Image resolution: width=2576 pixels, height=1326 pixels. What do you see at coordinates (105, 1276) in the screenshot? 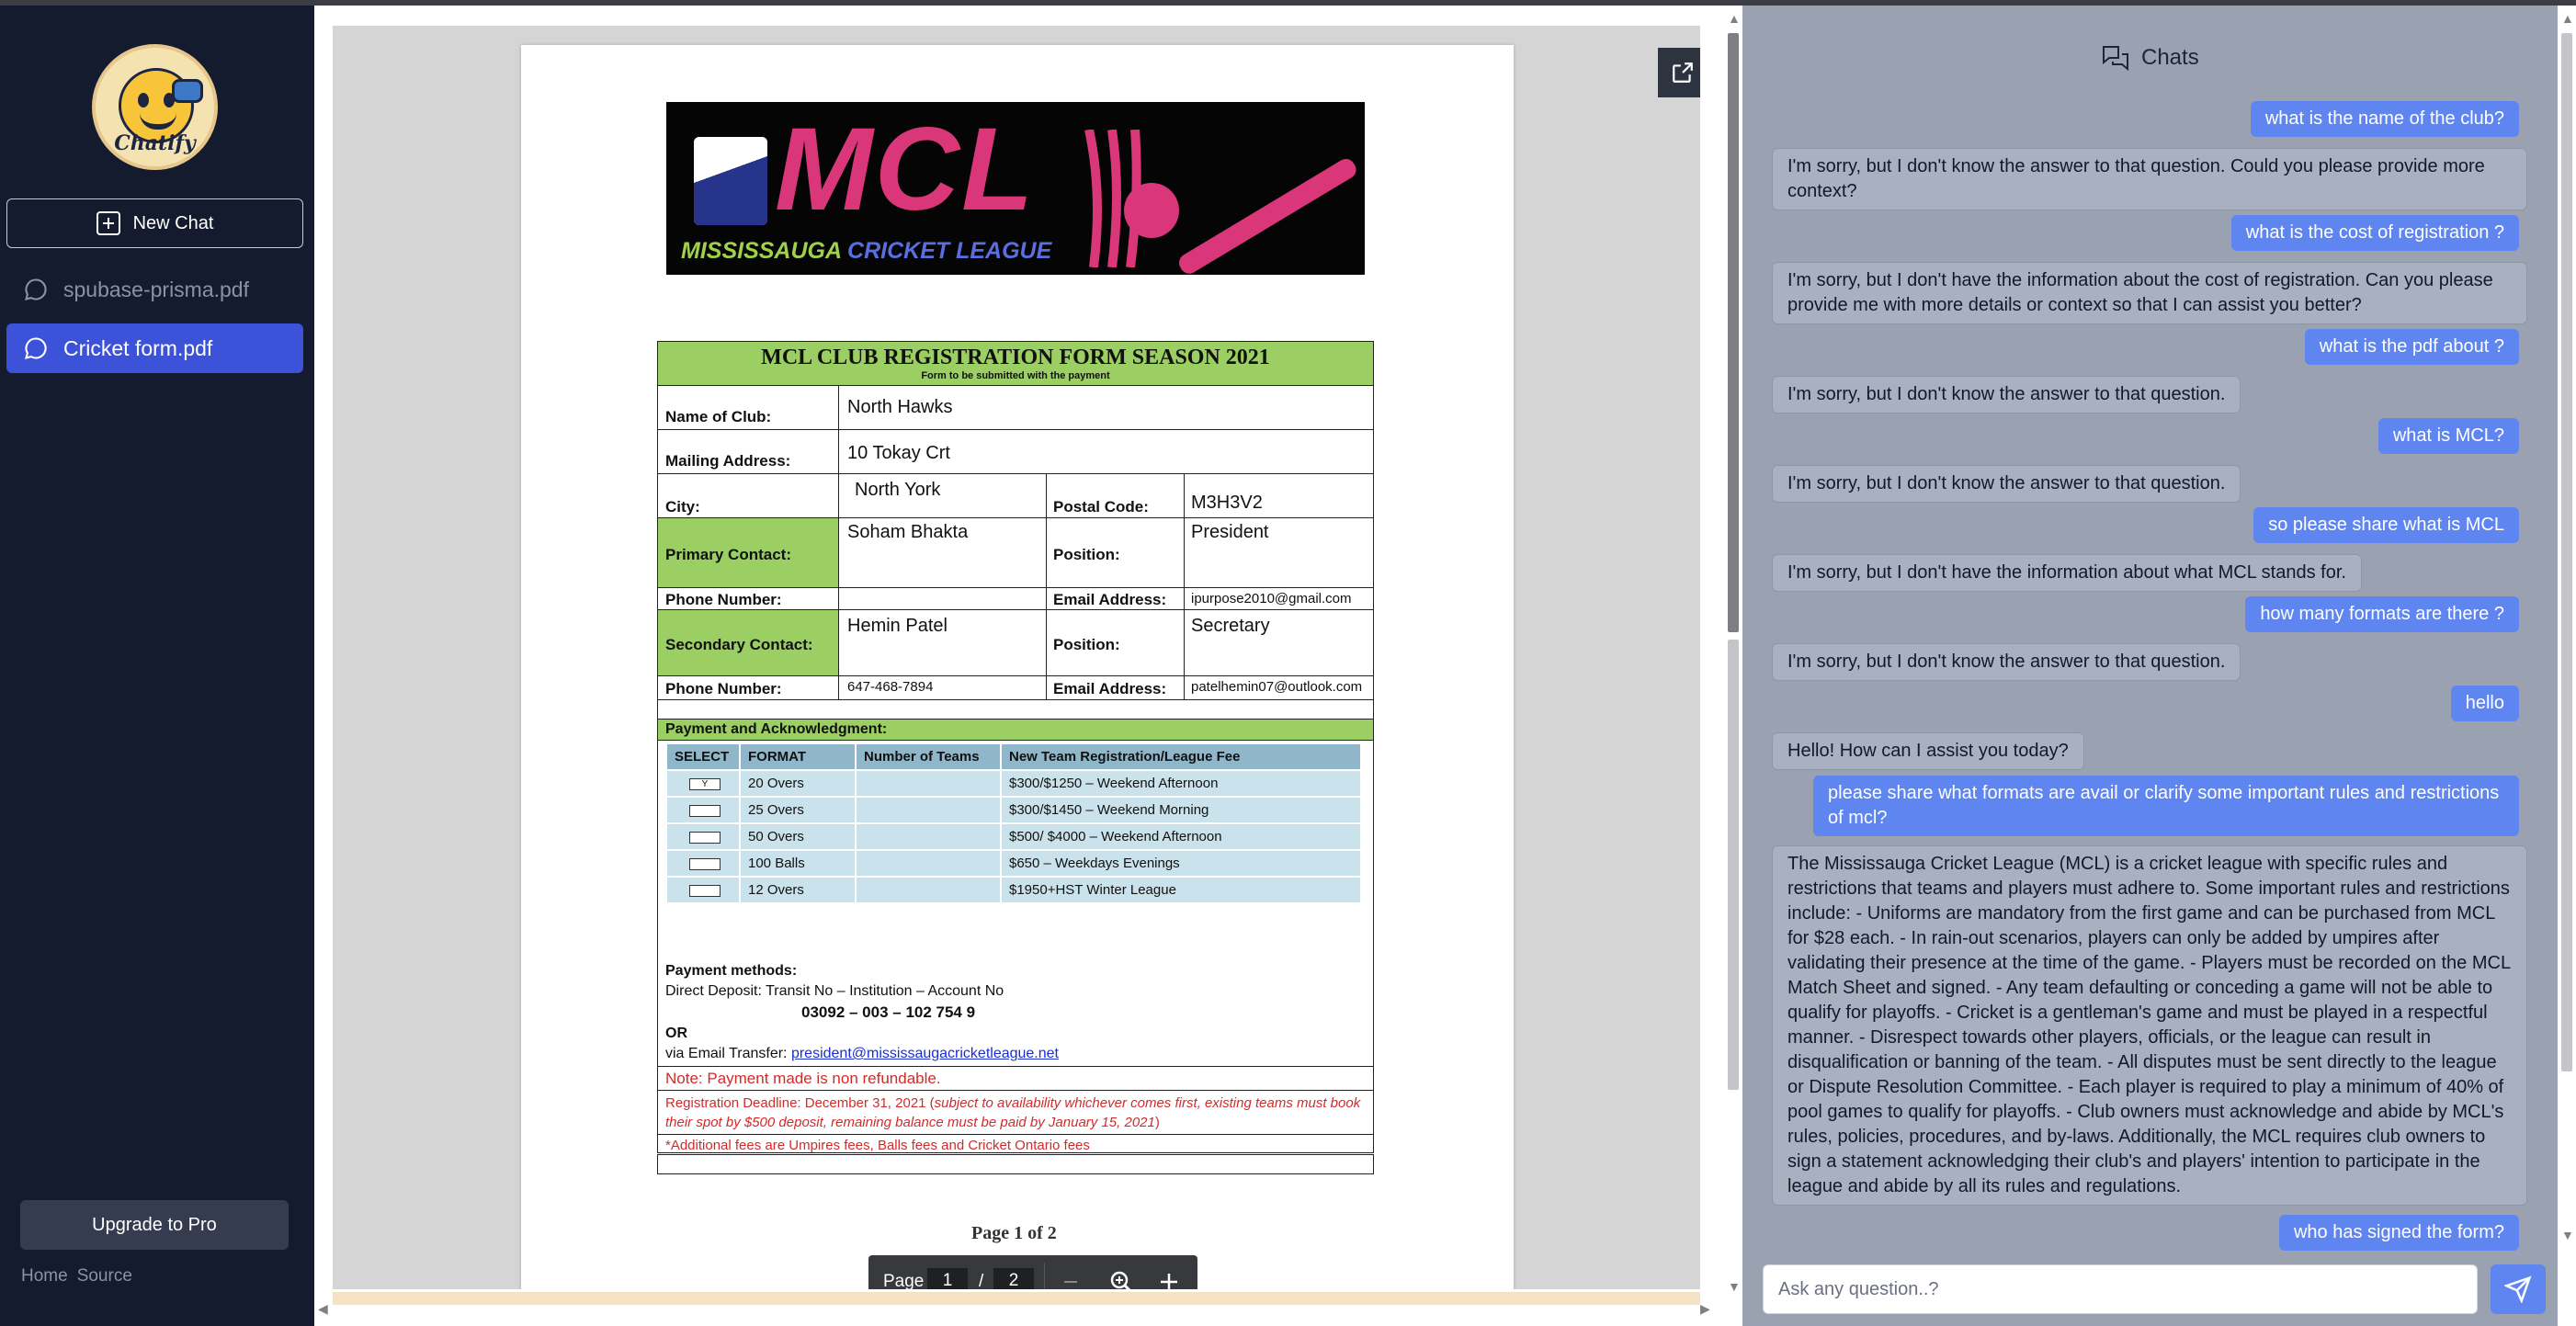
I see `source-link: Source` at bounding box center [105, 1276].